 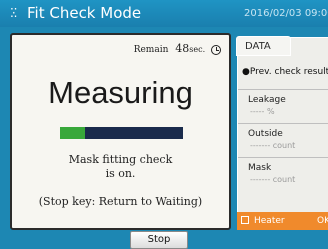 What do you see at coordinates (269, 221) in the screenshot?
I see `heater-label: Heater` at bounding box center [269, 221].